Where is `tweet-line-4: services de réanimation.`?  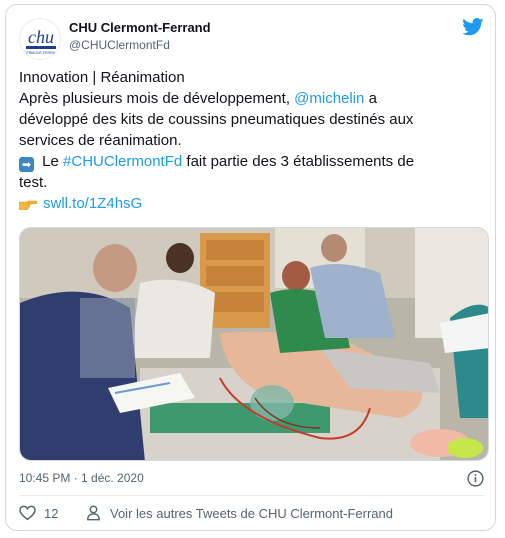
tweet-line-4: services de réanimation. is located at coordinates (100, 140).